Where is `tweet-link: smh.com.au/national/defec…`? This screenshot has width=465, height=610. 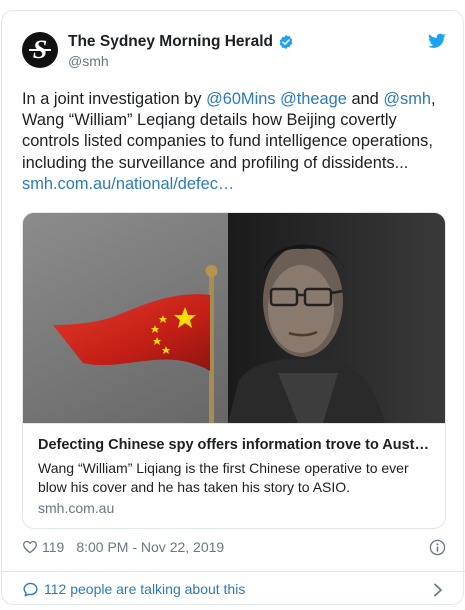
tweet-link: smh.com.au/national/defec… is located at coordinates (128, 184).